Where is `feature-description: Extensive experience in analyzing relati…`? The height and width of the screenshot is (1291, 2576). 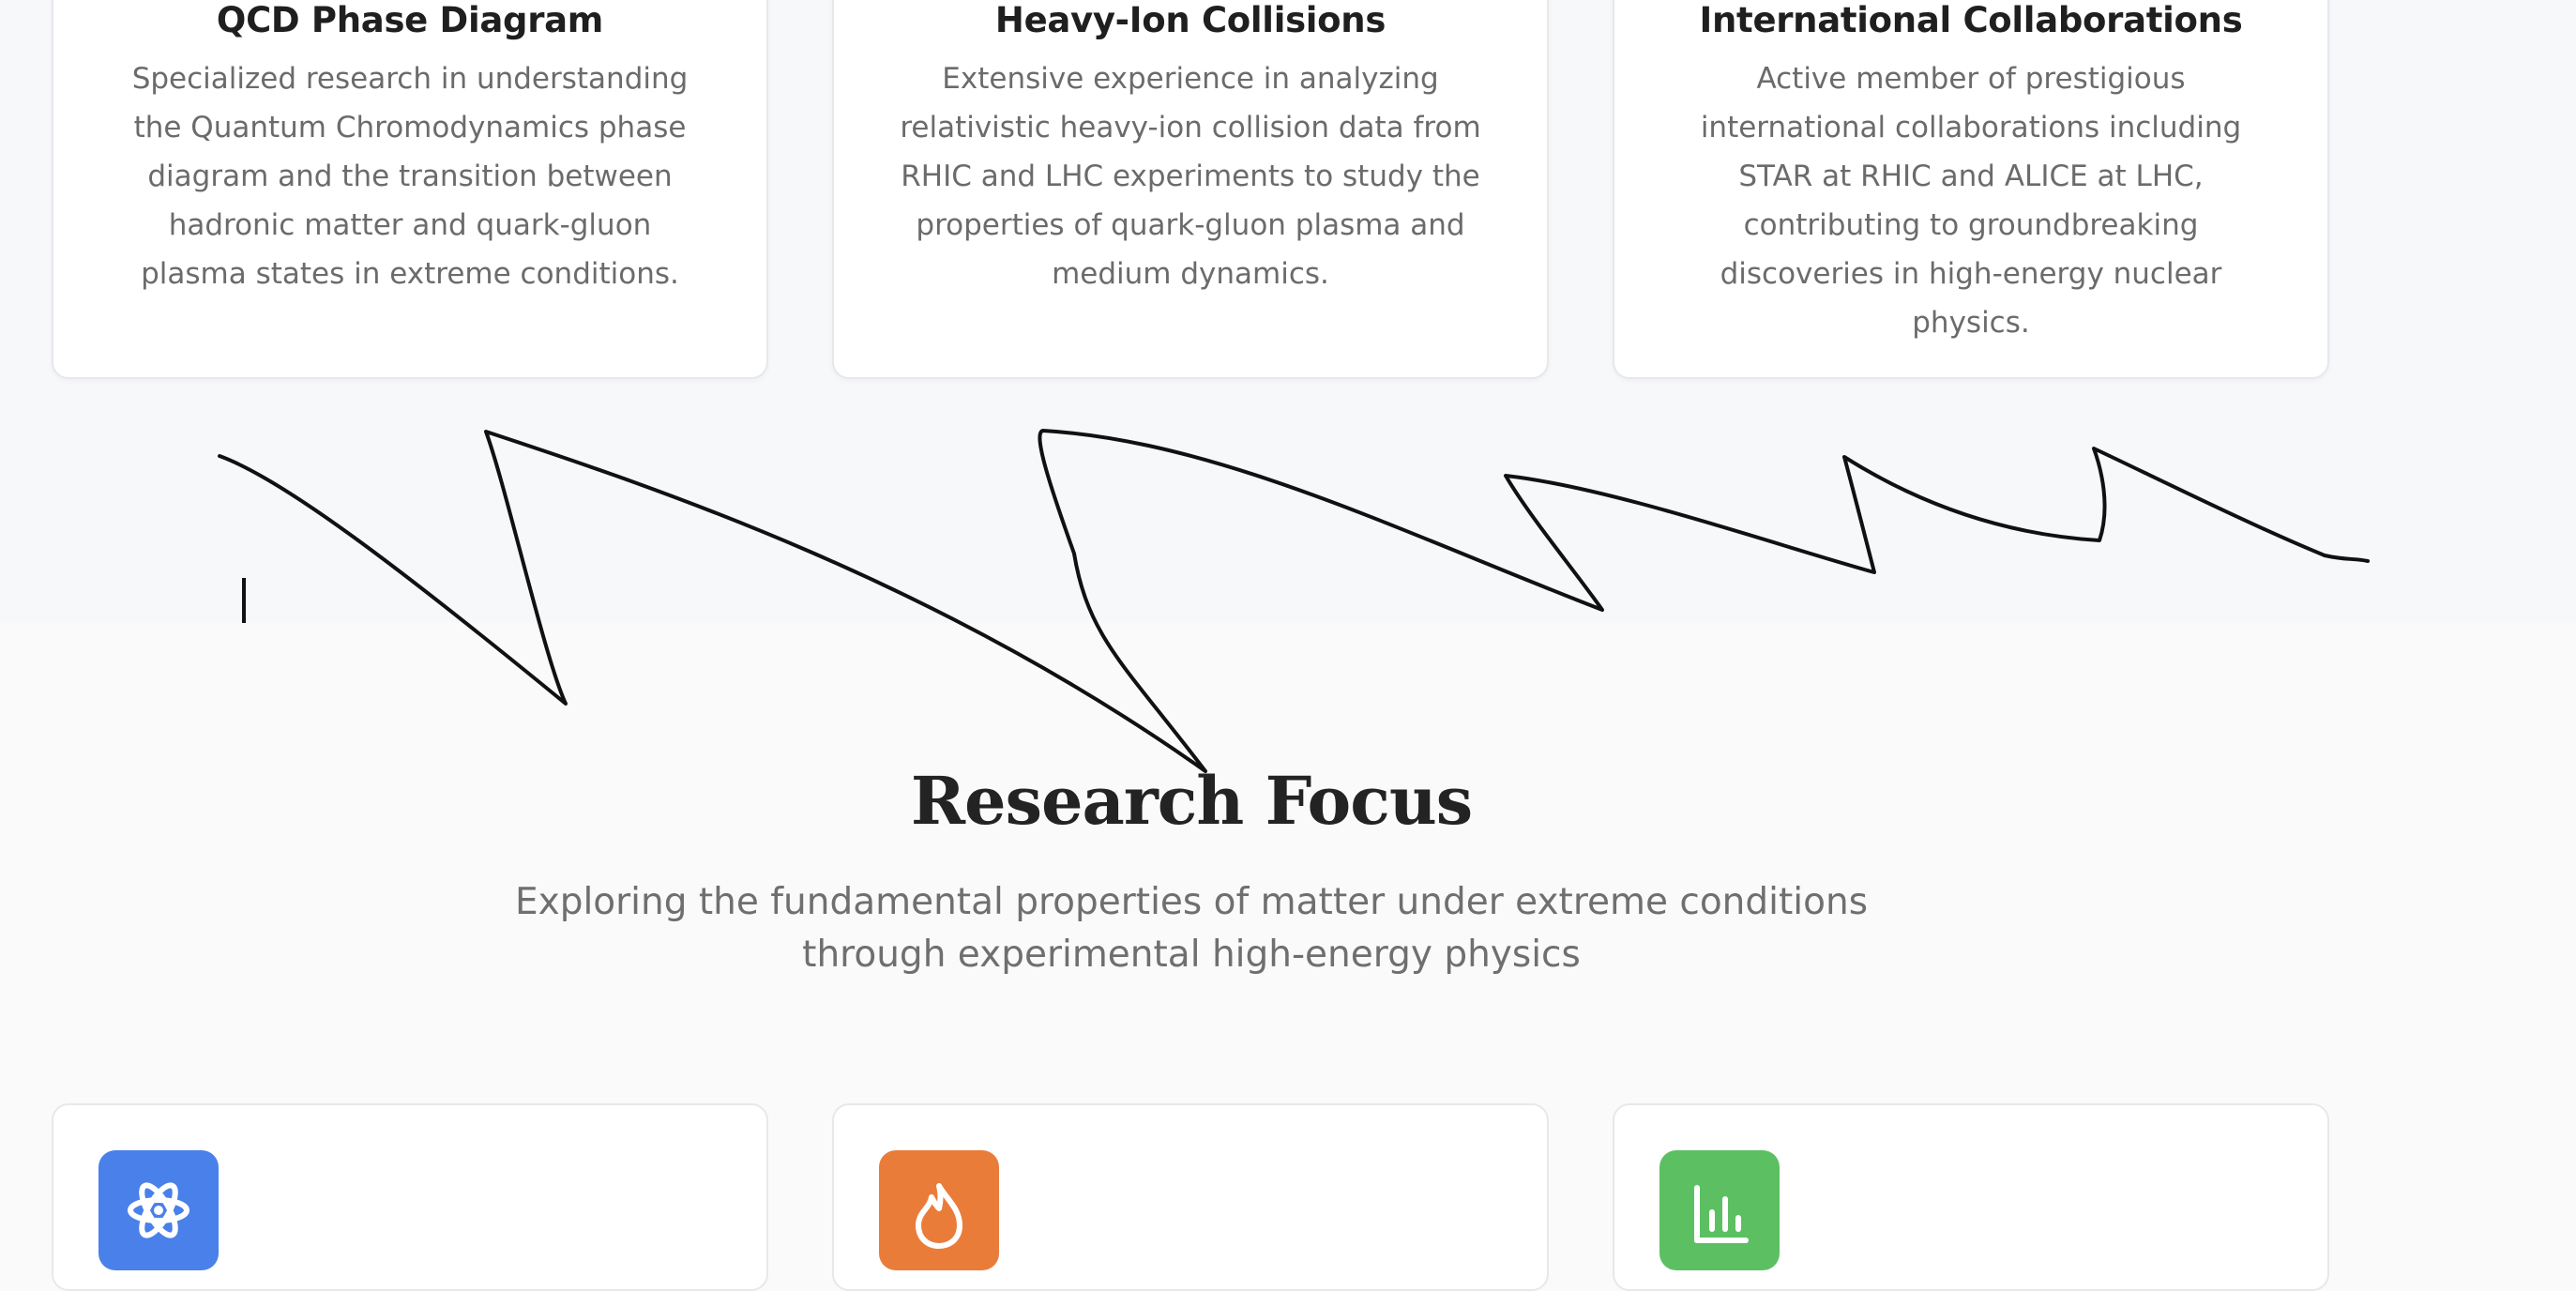
feature-description: Extensive experience in analyzing relati… is located at coordinates (1190, 176).